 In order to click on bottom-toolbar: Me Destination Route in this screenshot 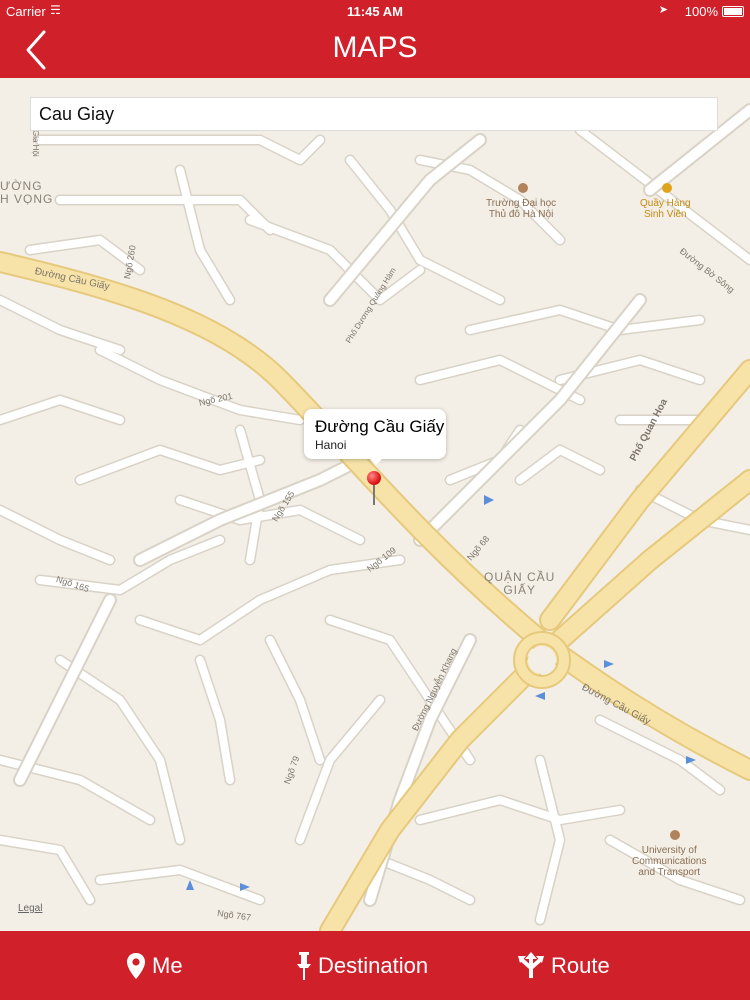, I will do `click(375, 965)`.